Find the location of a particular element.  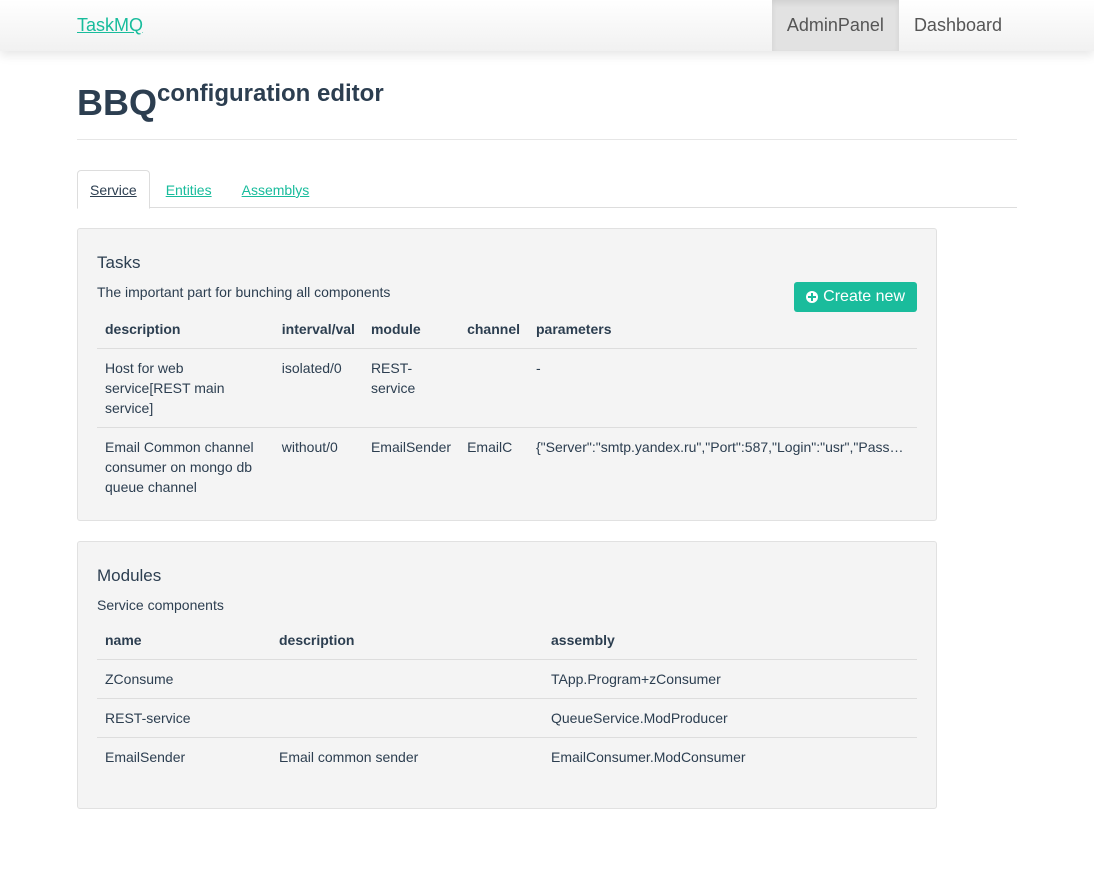

tab-service: Service is located at coordinates (113, 189).